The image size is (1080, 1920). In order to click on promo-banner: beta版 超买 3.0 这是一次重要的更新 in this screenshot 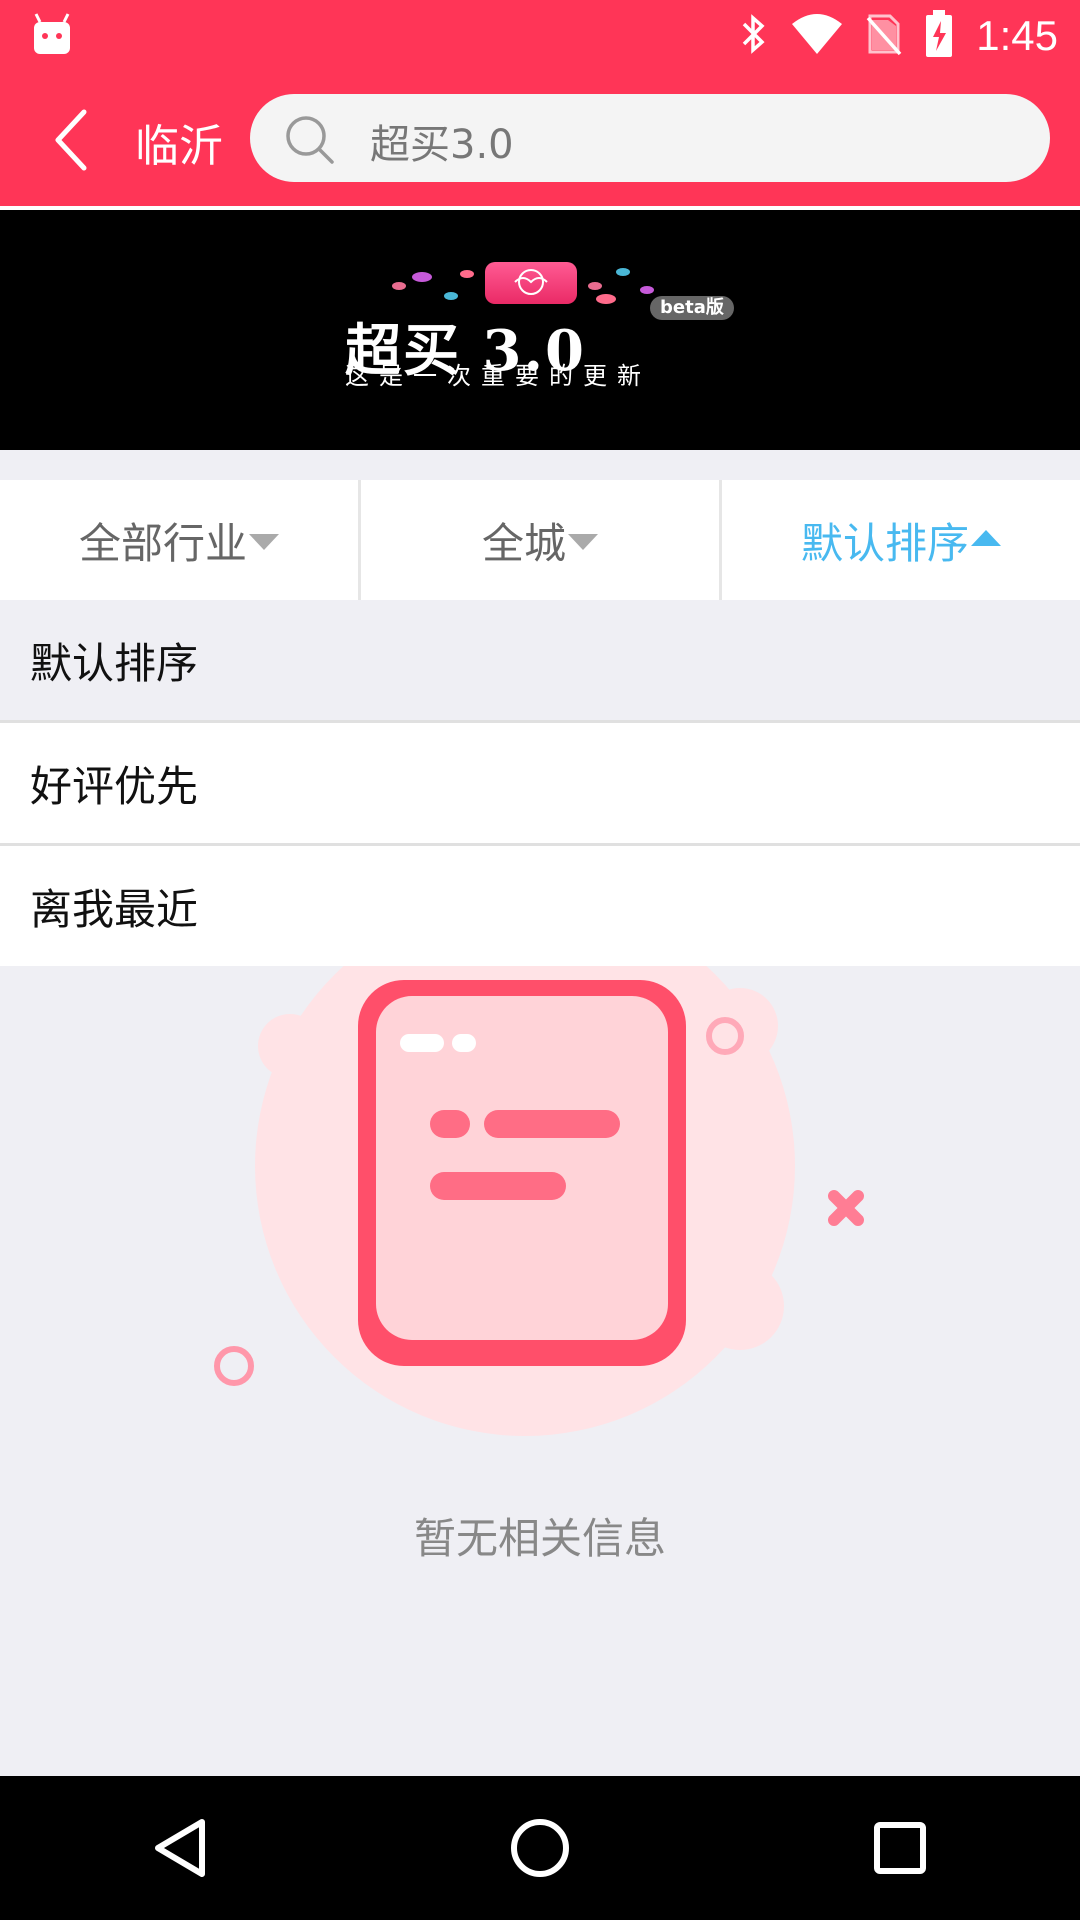, I will do `click(540, 330)`.